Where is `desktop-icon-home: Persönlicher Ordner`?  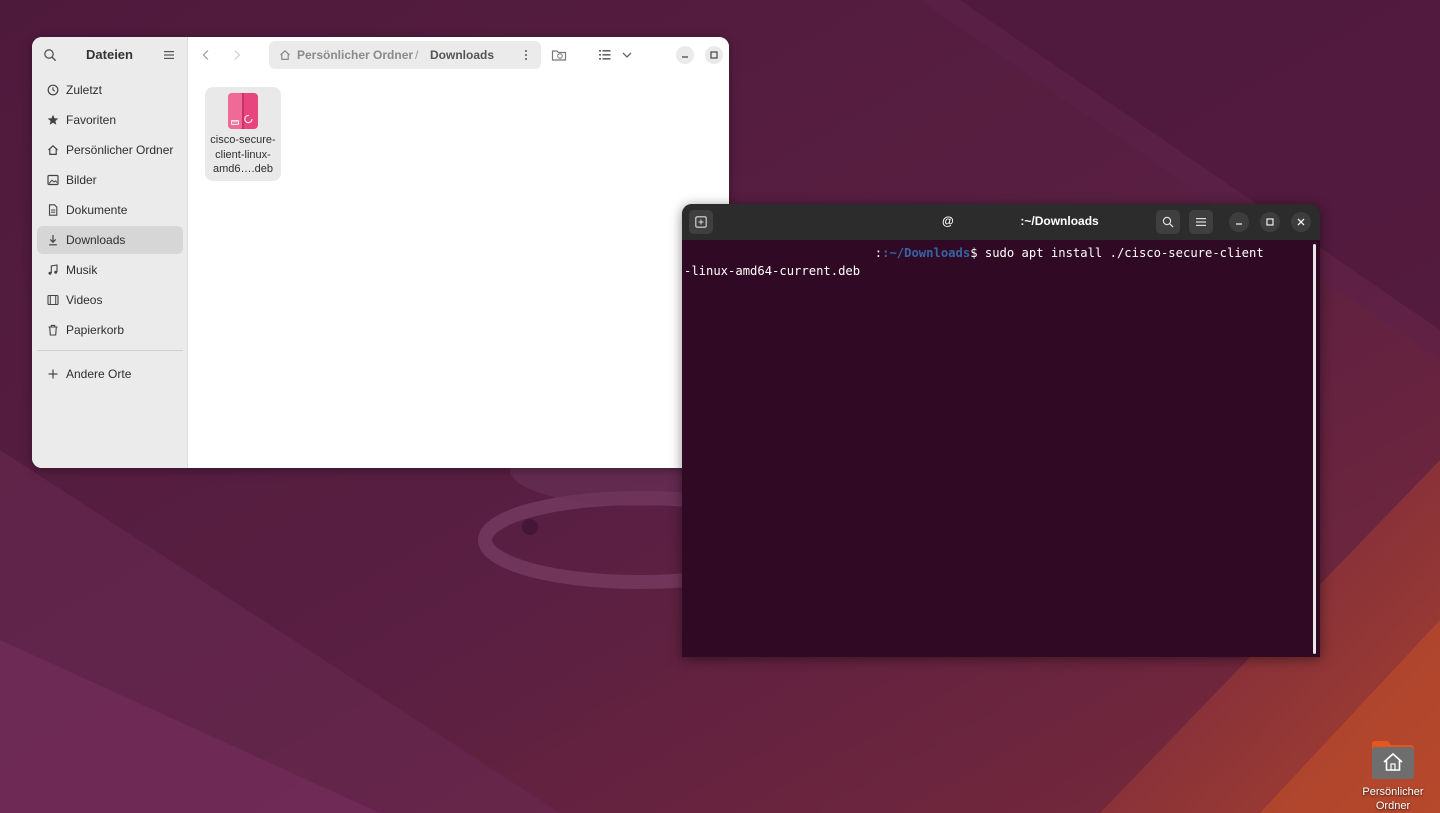
desktop-icon-home: Persönlicher Ordner is located at coordinates (1393, 774).